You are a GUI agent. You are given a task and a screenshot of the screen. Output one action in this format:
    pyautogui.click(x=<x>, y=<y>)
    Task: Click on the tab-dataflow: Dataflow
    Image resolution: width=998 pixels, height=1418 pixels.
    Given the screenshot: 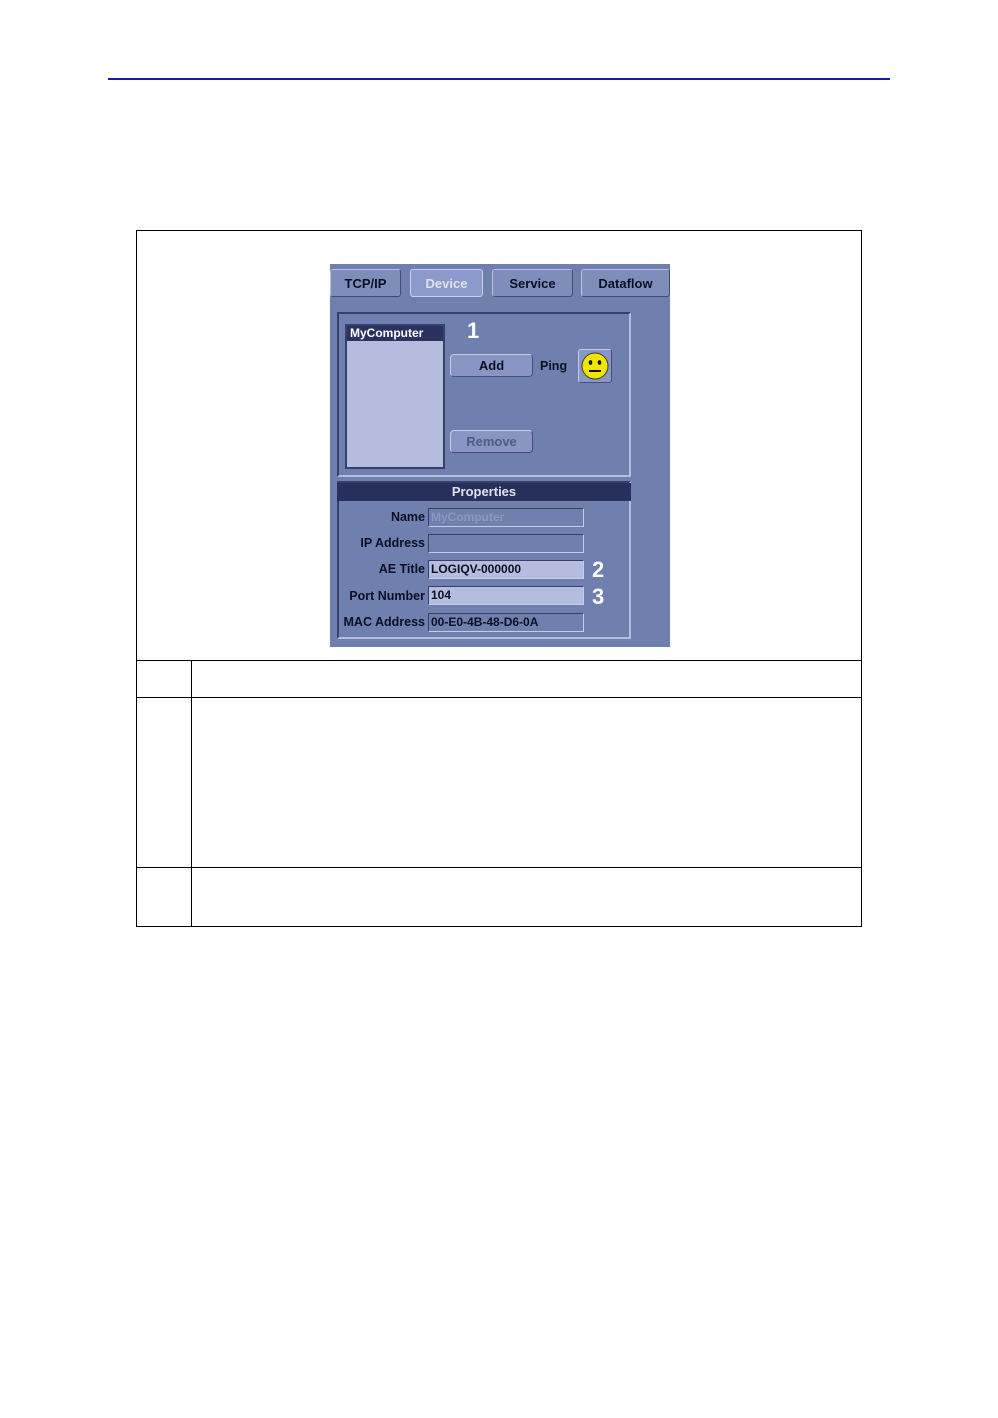 What is the action you would take?
    pyautogui.click(x=625, y=283)
    